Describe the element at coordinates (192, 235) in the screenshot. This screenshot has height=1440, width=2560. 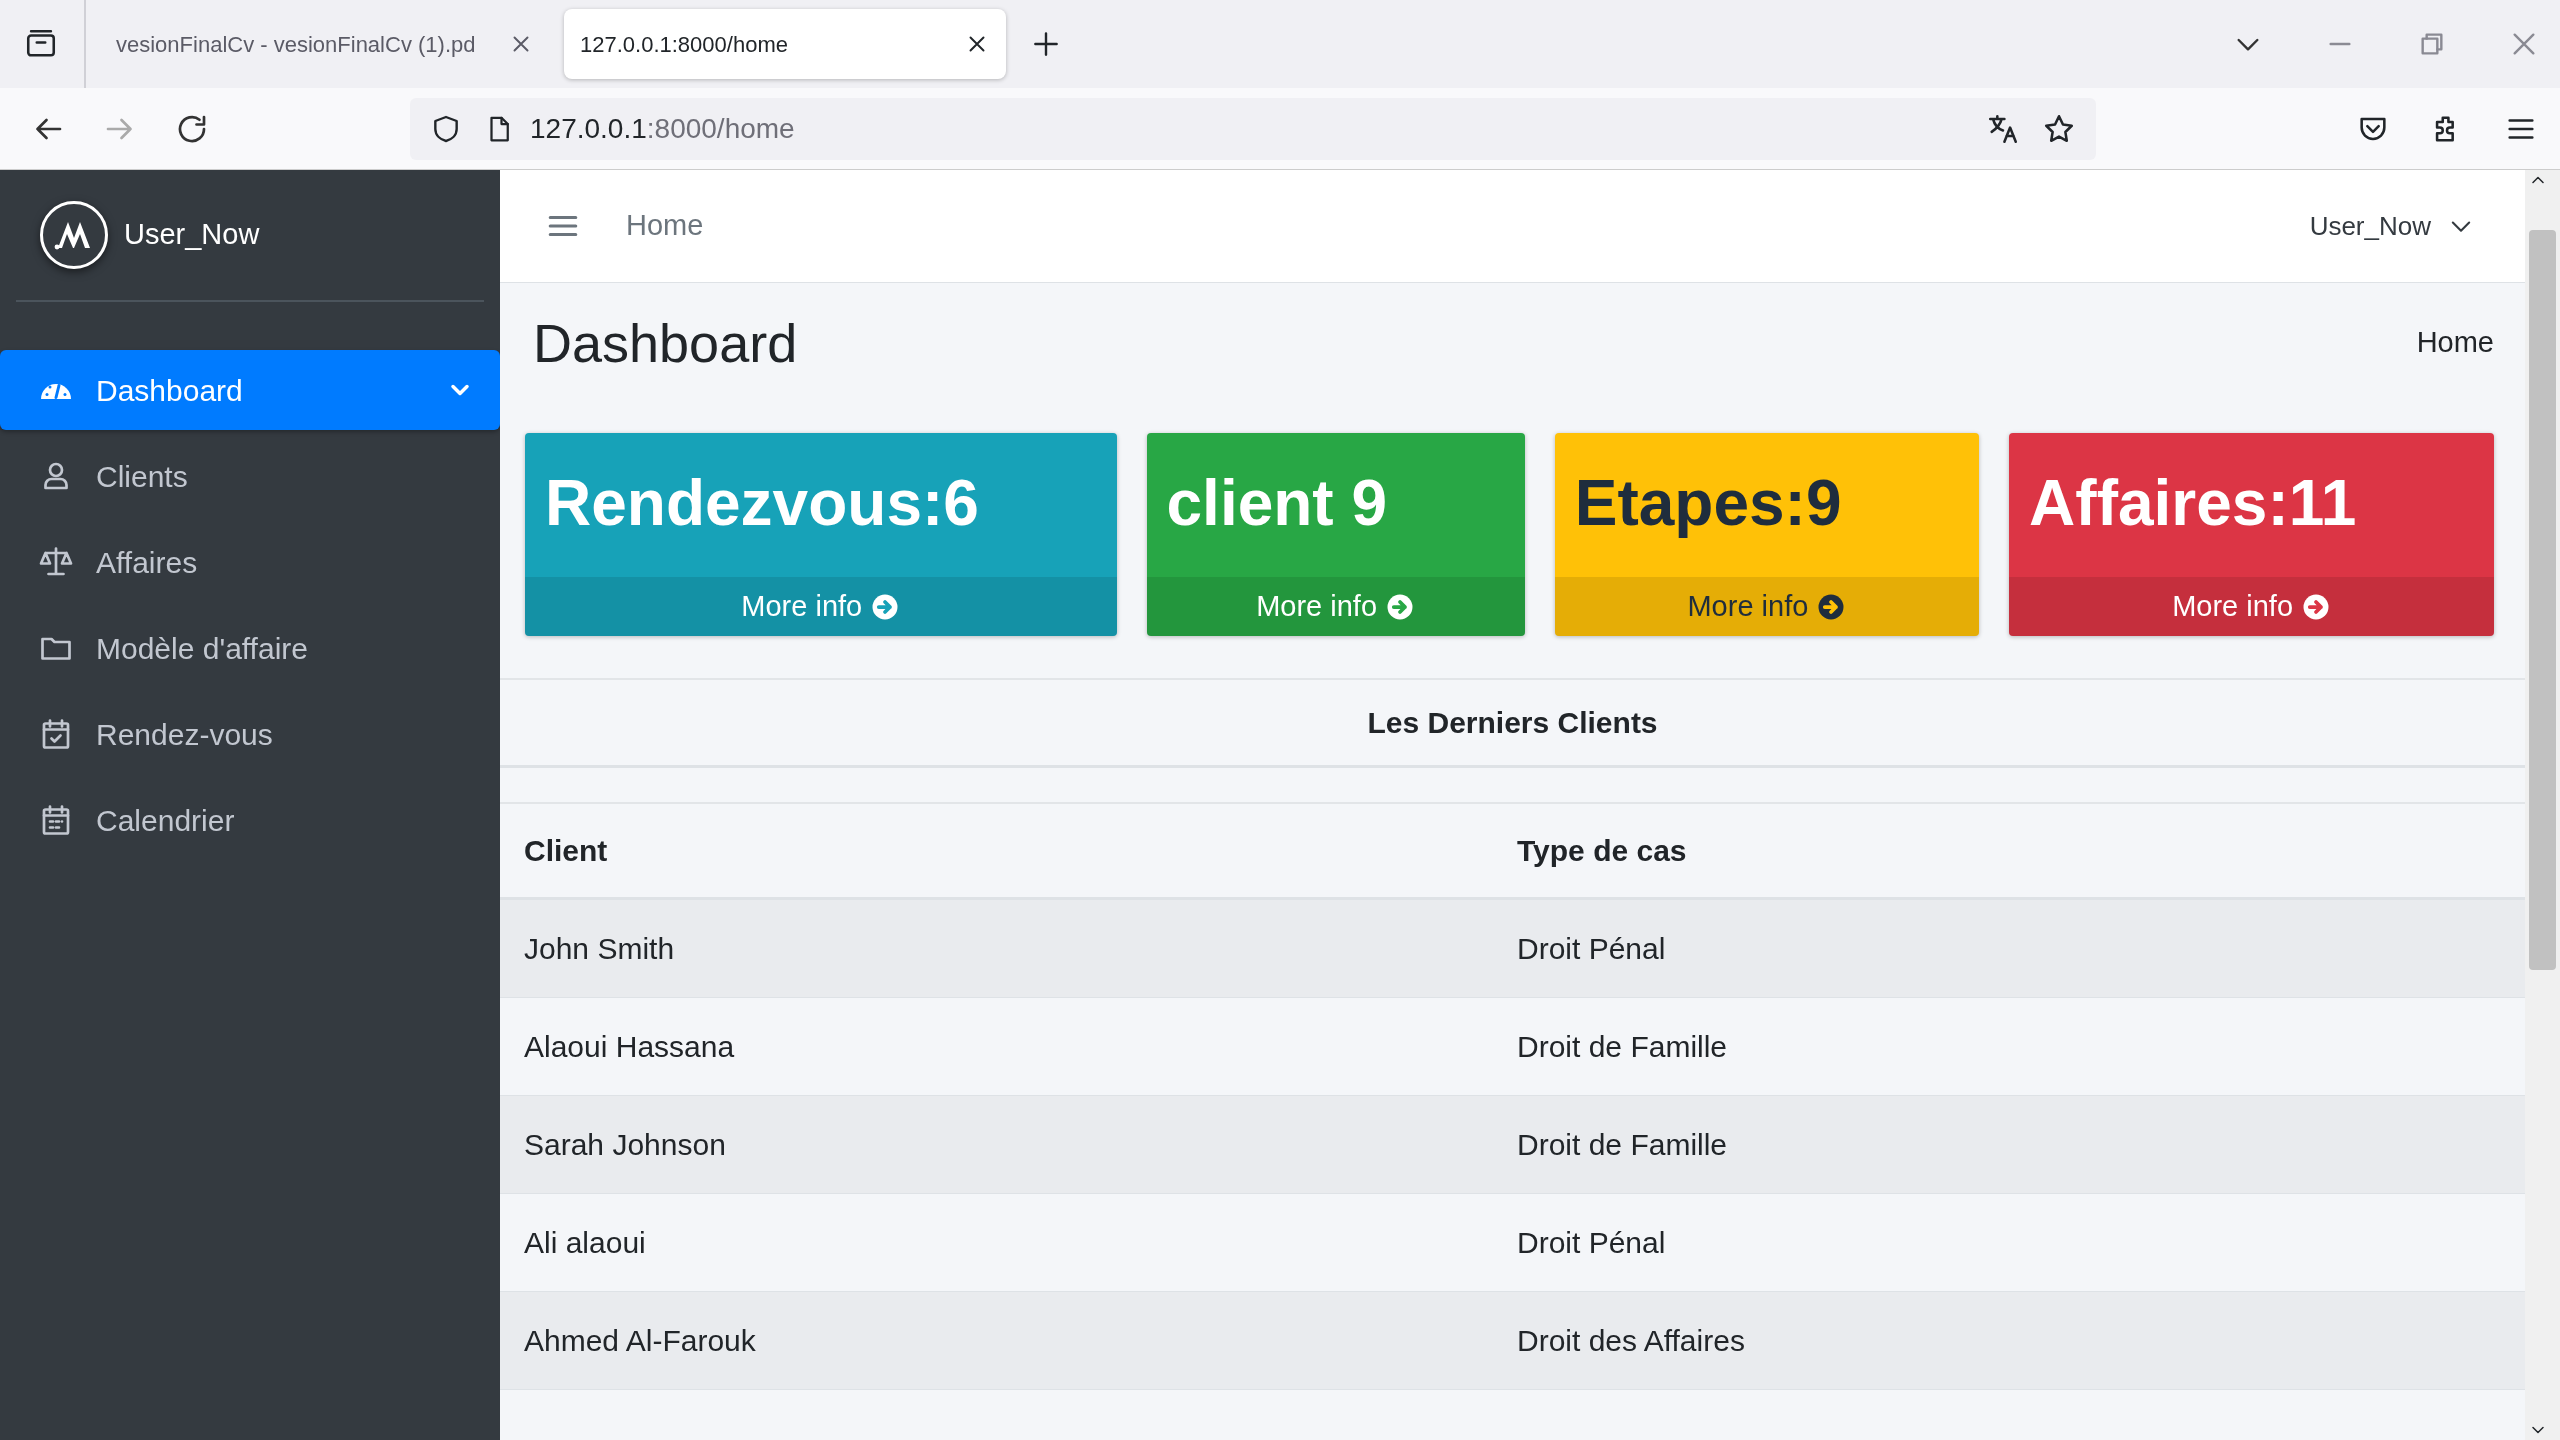
I see `user-name: User_Now` at that location.